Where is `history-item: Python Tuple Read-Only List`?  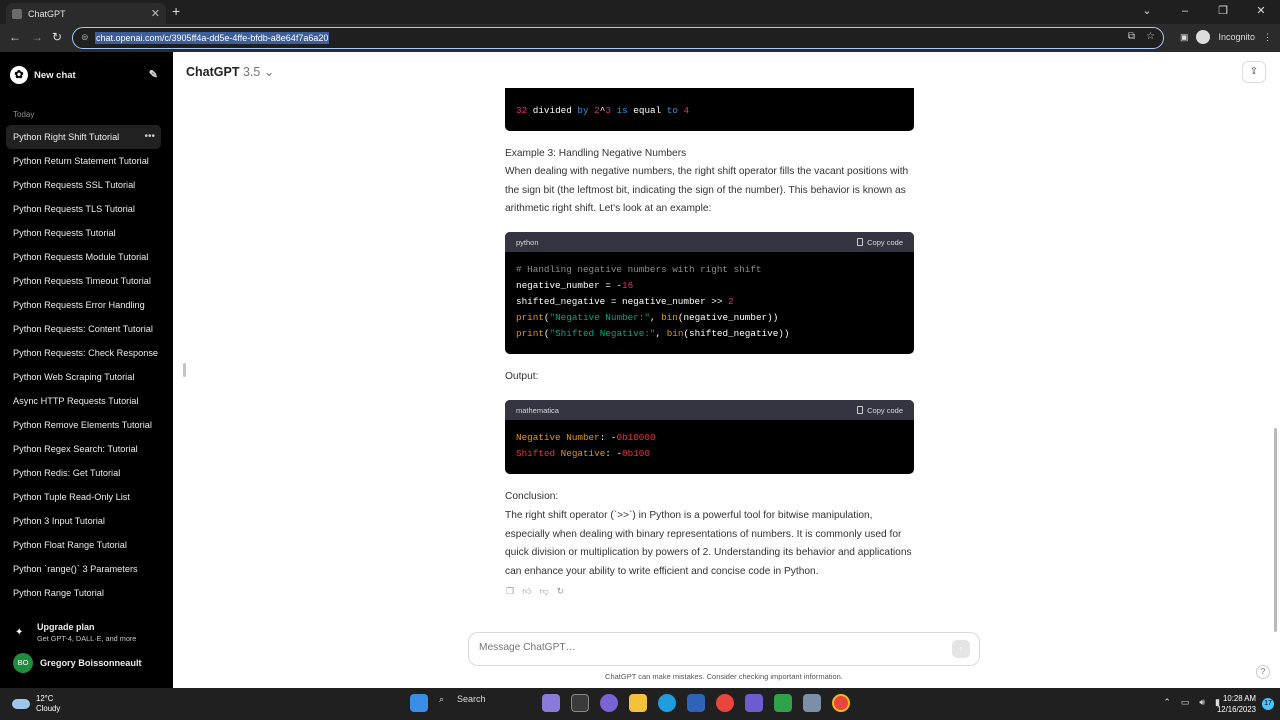 history-item: Python Tuple Read-Only List is located at coordinates (83, 497).